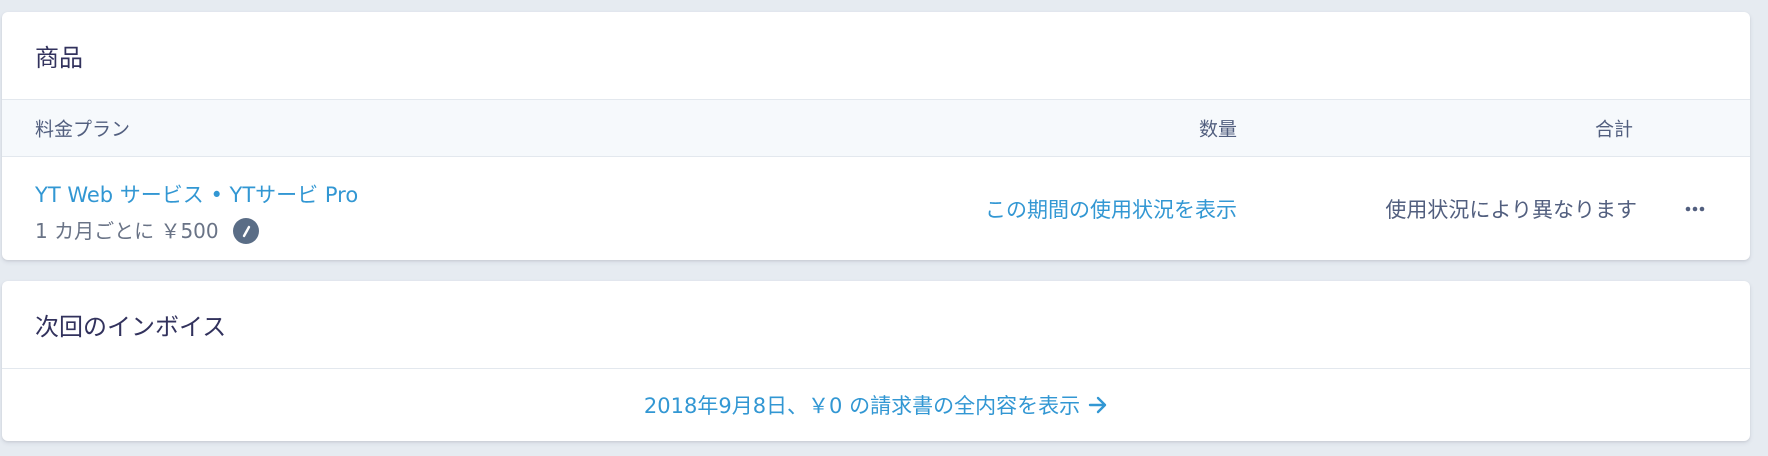 The width and height of the screenshot is (1768, 456). What do you see at coordinates (1111, 209) in the screenshot?
I see `view-usage-link: この期間の使用状況を表示` at bounding box center [1111, 209].